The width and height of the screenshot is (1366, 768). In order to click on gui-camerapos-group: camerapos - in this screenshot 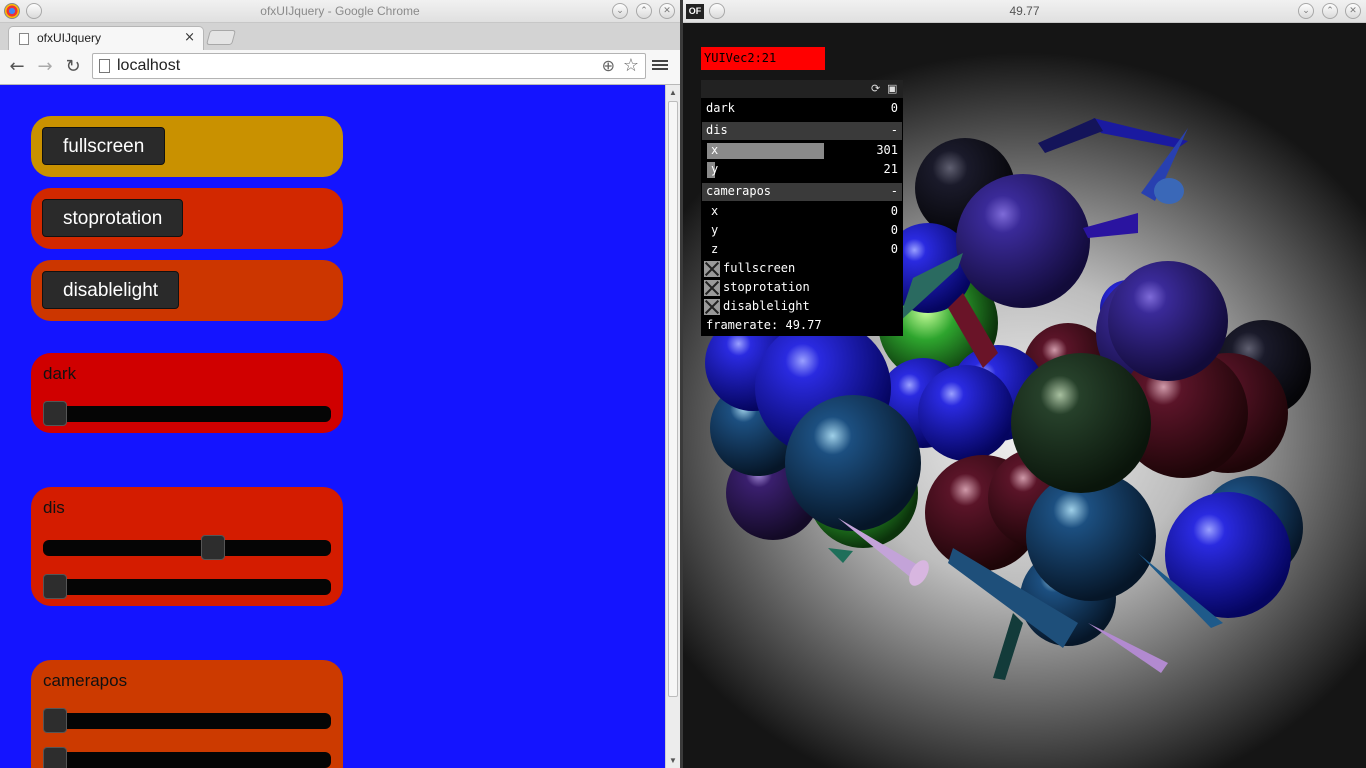, I will do `click(802, 192)`.